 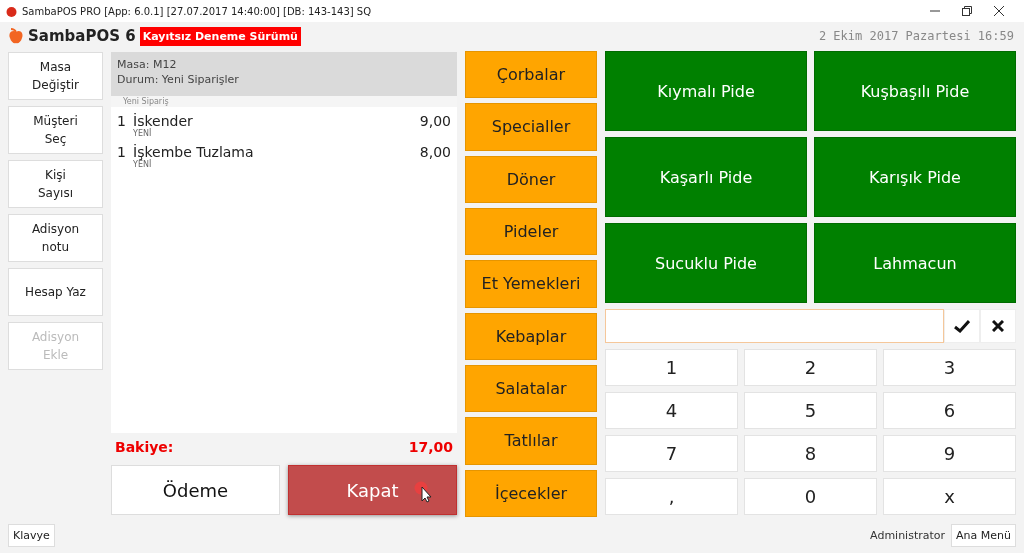 What do you see at coordinates (55, 184) in the screenshot?
I see `action-button: Kişi Sayısı` at bounding box center [55, 184].